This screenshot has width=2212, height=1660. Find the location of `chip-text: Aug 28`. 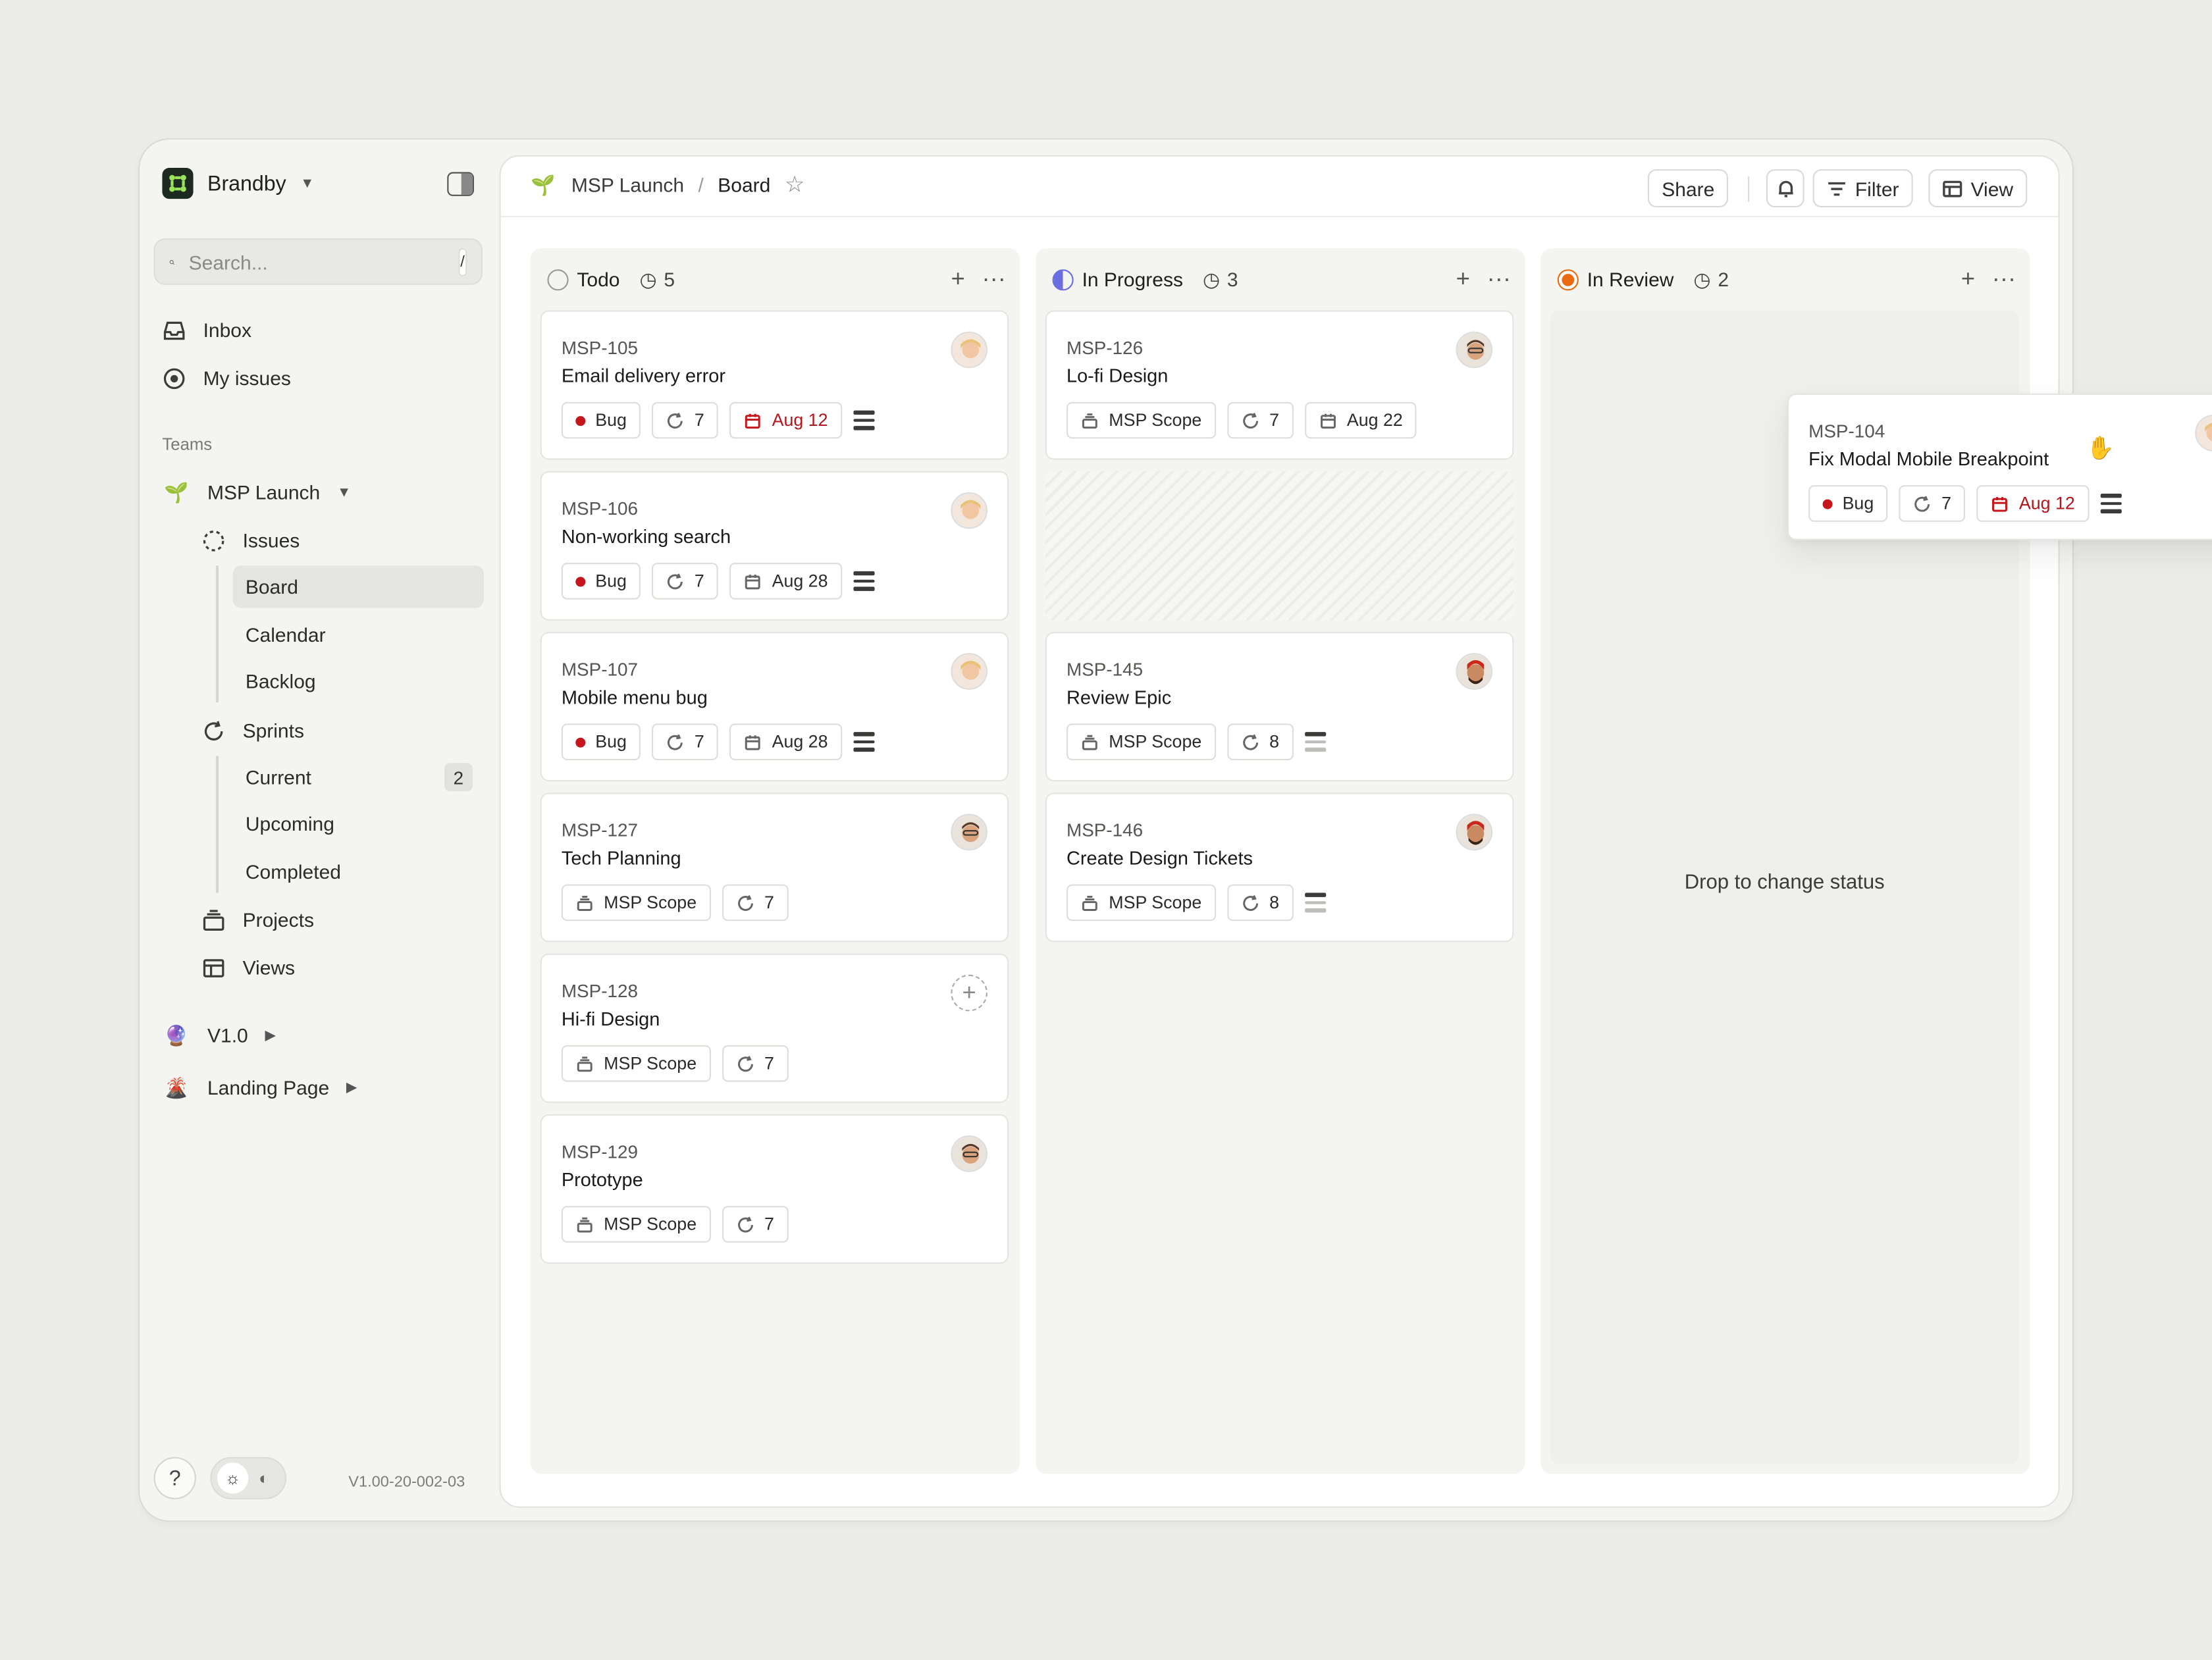

chip-text: Aug 28 is located at coordinates (800, 742).